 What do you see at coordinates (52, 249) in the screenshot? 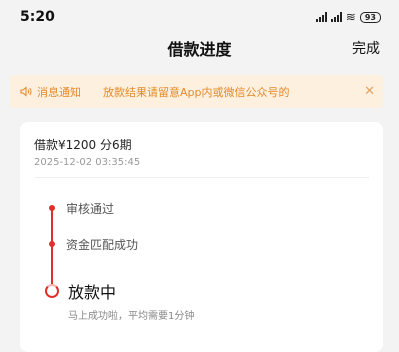
I see `timeline-line` at bounding box center [52, 249].